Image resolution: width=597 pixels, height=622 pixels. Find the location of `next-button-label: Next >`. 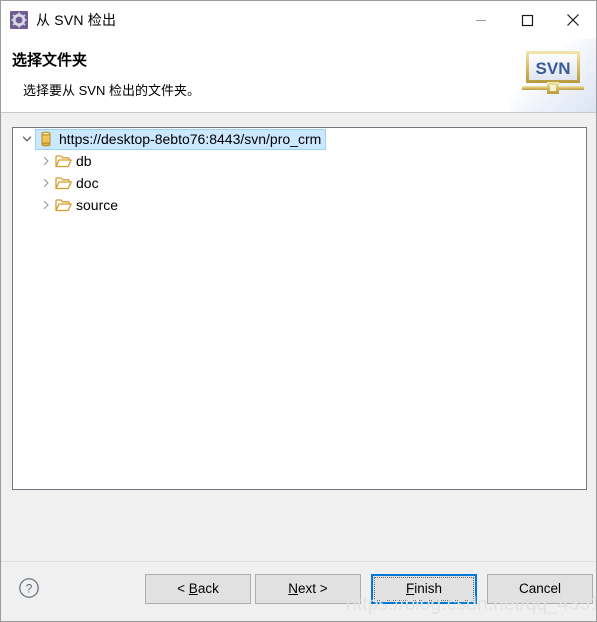

next-button-label: Next > is located at coordinates (308, 589).